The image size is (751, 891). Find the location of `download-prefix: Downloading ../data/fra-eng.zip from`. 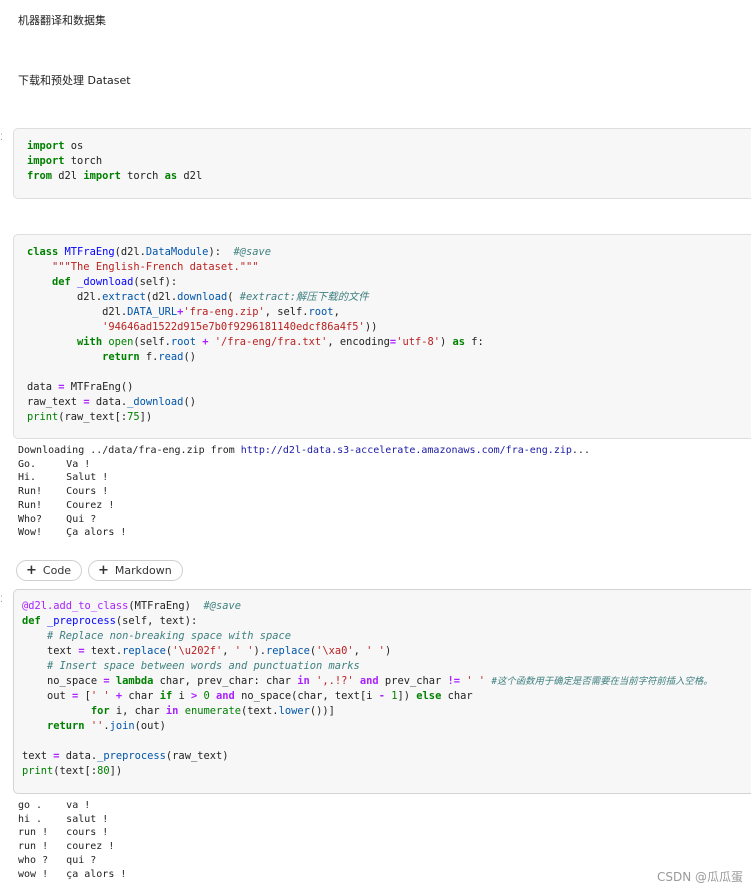

download-prefix: Downloading ../data/fra-eng.zip from is located at coordinates (129, 450).